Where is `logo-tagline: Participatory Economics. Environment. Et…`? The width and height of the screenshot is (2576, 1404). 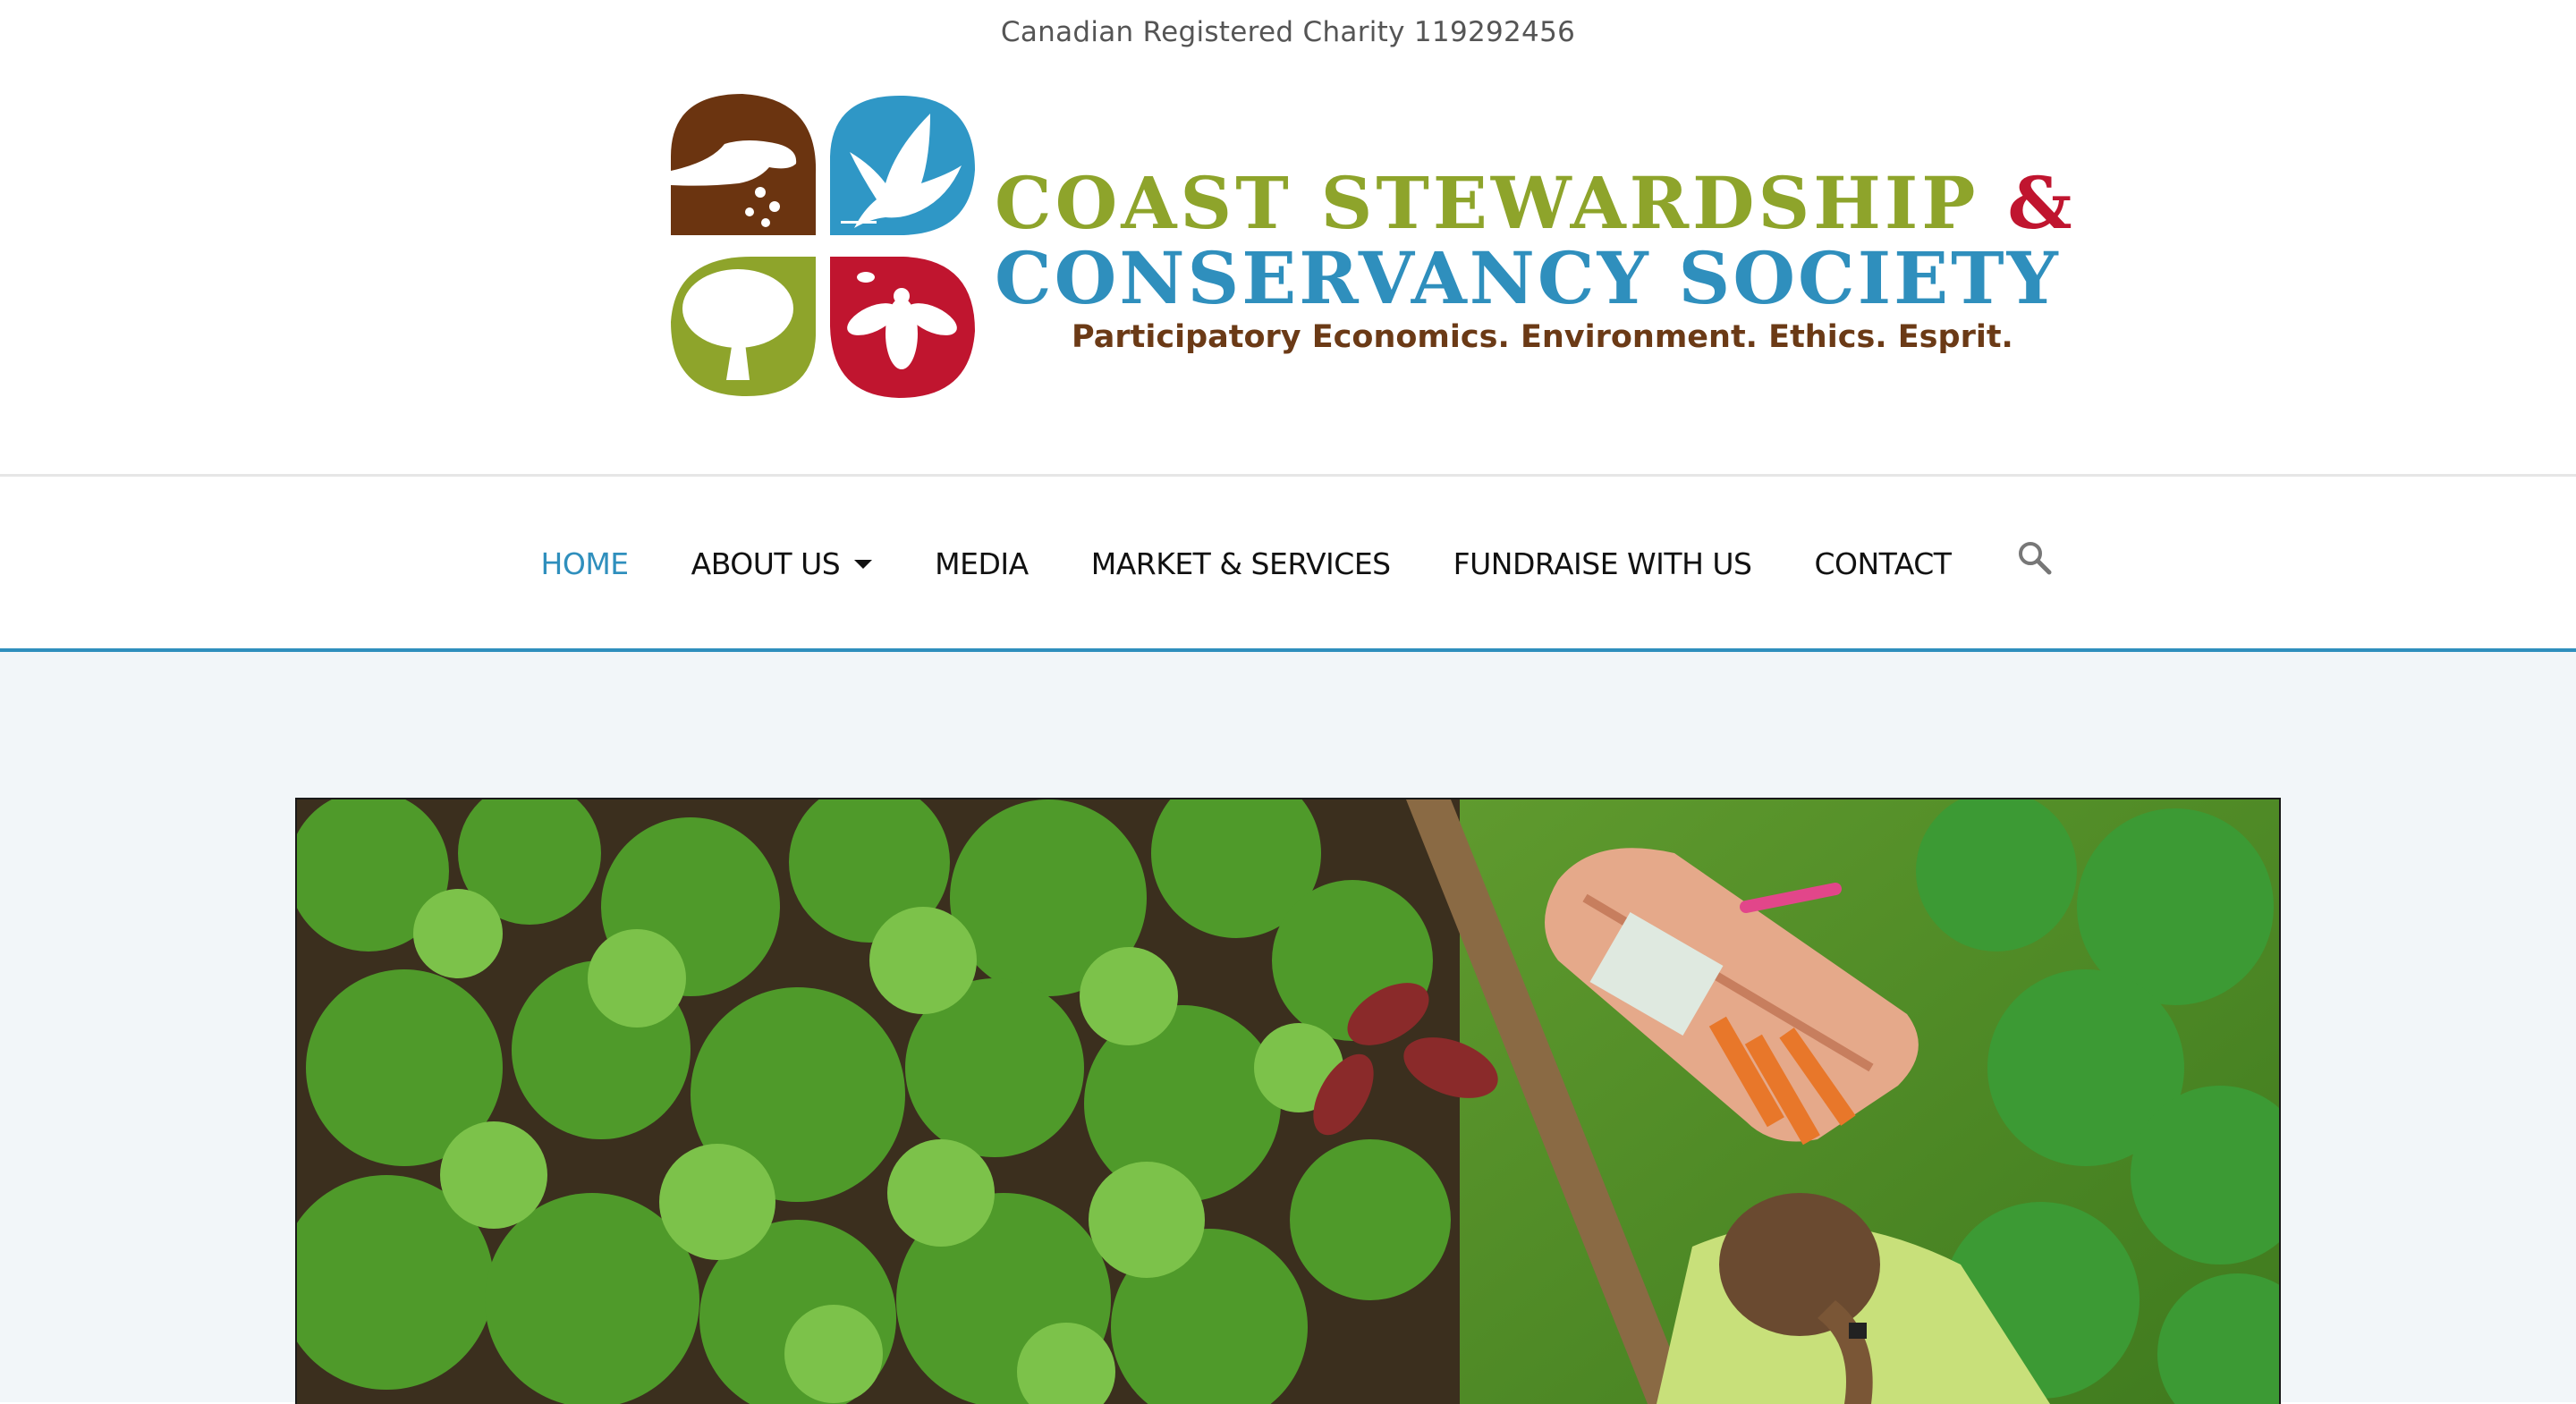
logo-tagline: Participatory Economics. Environment. Et… is located at coordinates (1542, 337).